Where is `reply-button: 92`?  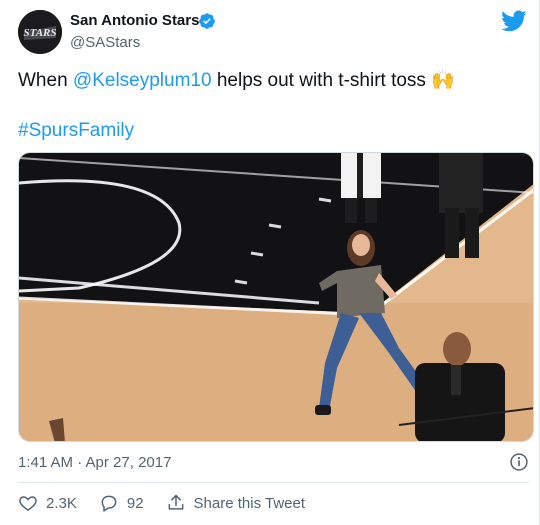 reply-button: 92 is located at coordinates (121, 503).